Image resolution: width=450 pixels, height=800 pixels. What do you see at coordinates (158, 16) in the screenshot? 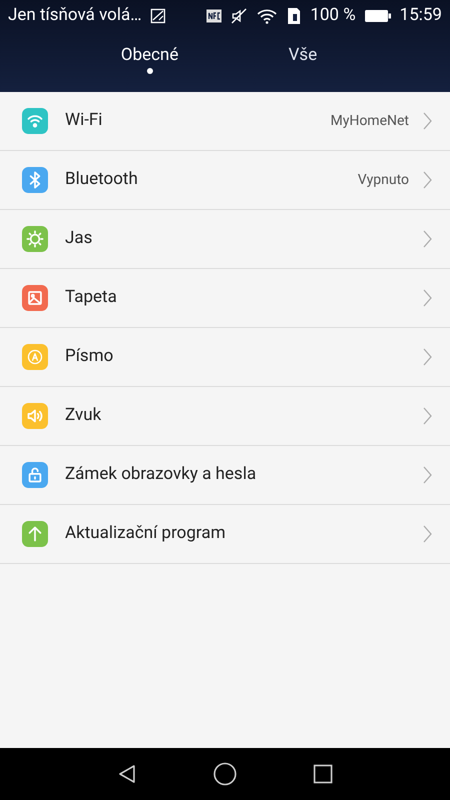
I see `image-icon` at bounding box center [158, 16].